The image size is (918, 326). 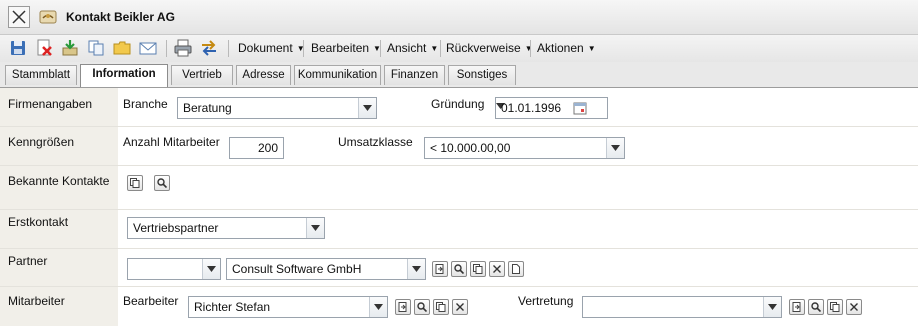 What do you see at coordinates (171, 142) in the screenshot?
I see `mitarbeiter-anzahl-label: Anzahl Mitarbeiter` at bounding box center [171, 142].